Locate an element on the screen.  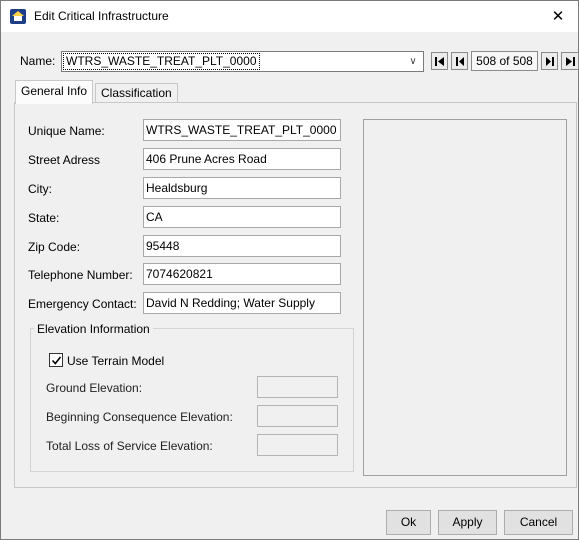
step-forward-icon is located at coordinates (550, 61).